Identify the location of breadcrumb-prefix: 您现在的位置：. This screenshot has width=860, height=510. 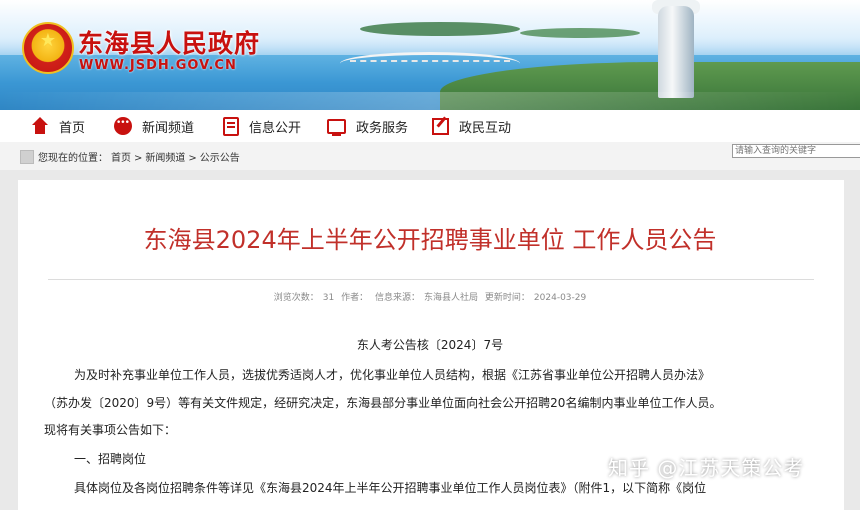
(73, 158).